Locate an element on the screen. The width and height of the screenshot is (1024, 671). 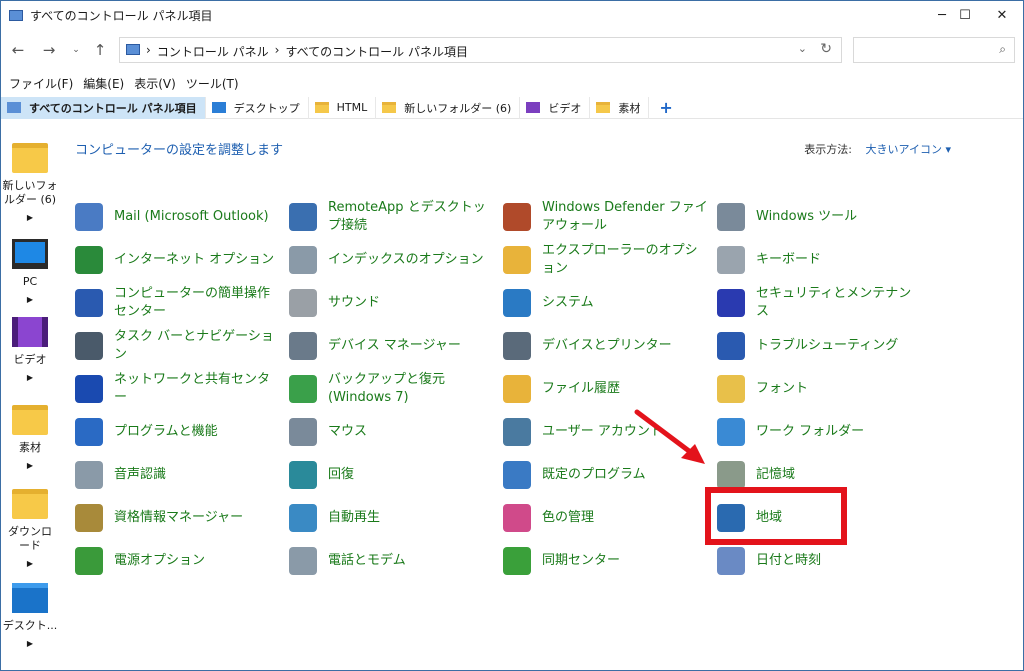
menu-edit: 編集(E) is located at coordinates (103, 84).